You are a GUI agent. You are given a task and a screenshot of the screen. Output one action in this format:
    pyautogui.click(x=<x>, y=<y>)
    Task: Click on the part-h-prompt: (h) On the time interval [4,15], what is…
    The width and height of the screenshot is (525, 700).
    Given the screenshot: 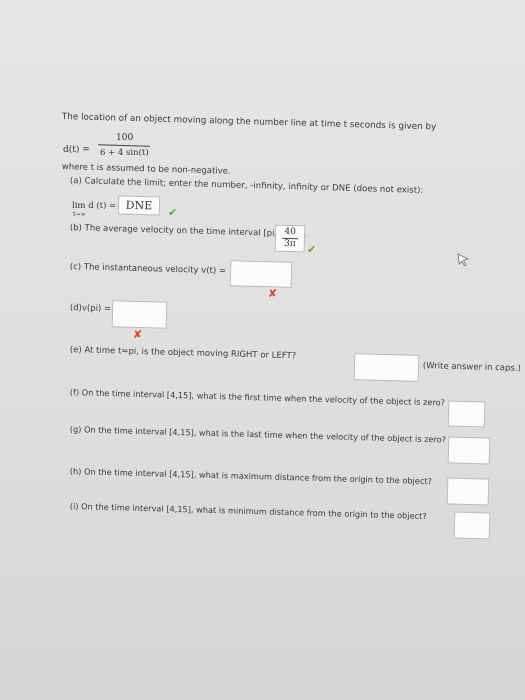 What is the action you would take?
    pyautogui.click(x=251, y=476)
    